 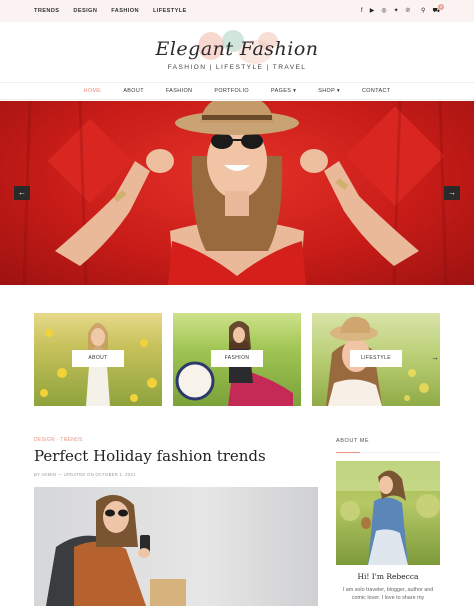 What do you see at coordinates (423, 11) in the screenshot?
I see `search-icon: ⚲` at bounding box center [423, 11].